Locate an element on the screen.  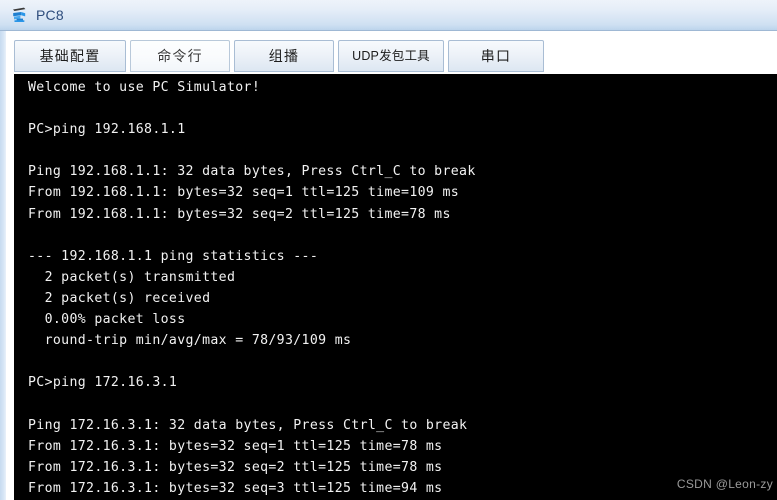
tab-udp-packet-tool-label: UDP发包工具 is located at coordinates (391, 55).